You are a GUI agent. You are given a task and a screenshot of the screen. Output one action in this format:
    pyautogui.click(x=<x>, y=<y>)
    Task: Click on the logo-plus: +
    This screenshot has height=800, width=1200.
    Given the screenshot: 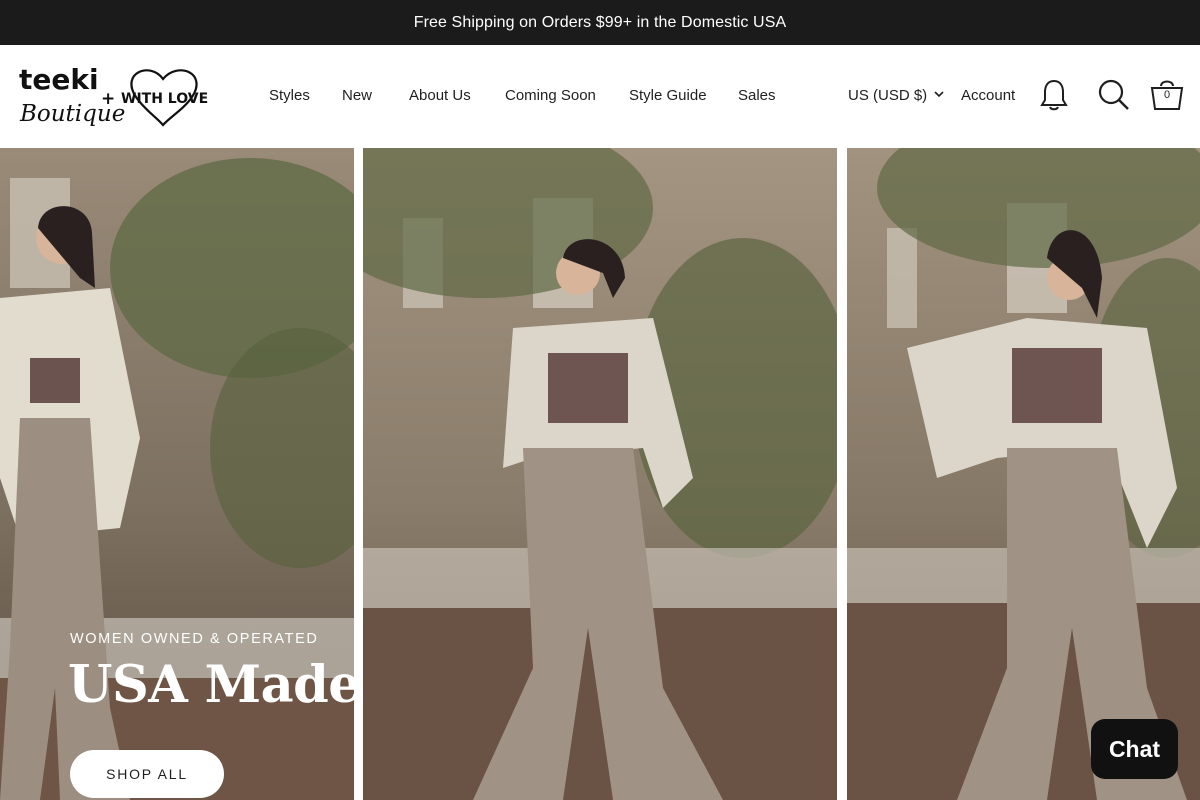 What is the action you would take?
    pyautogui.click(x=108, y=99)
    